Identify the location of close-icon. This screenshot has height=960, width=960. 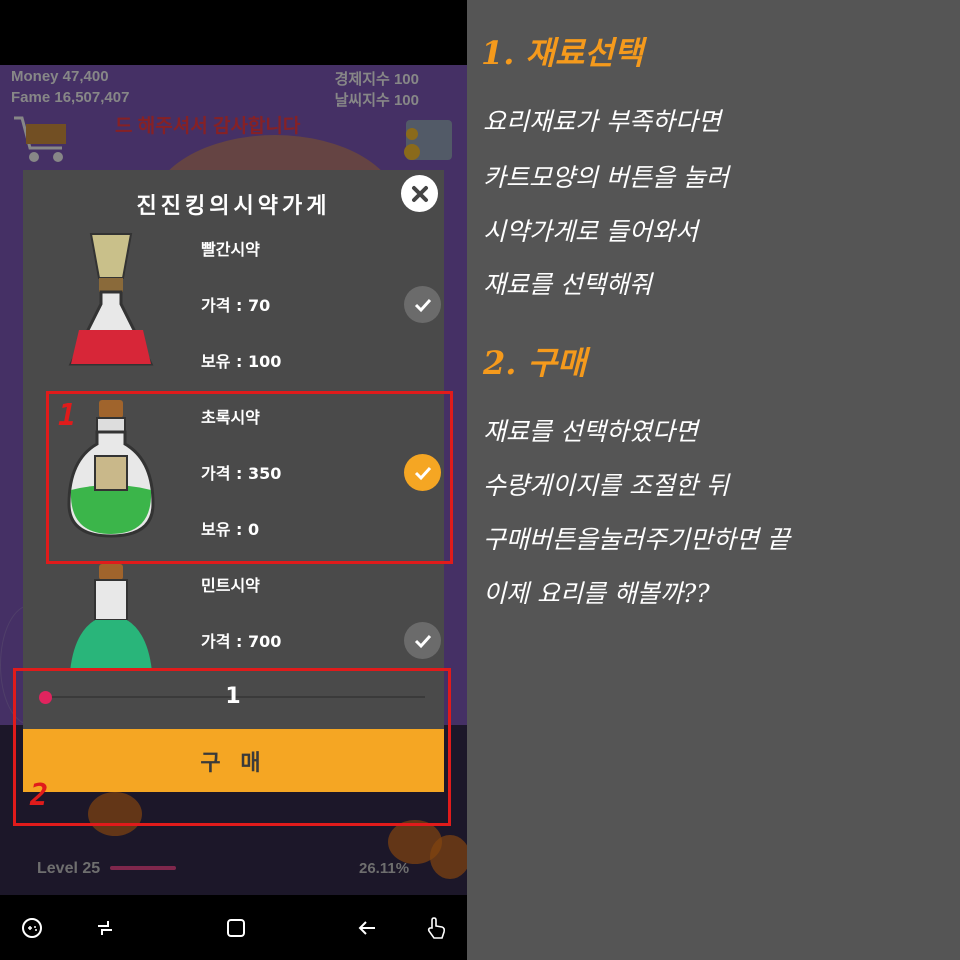
(419, 193).